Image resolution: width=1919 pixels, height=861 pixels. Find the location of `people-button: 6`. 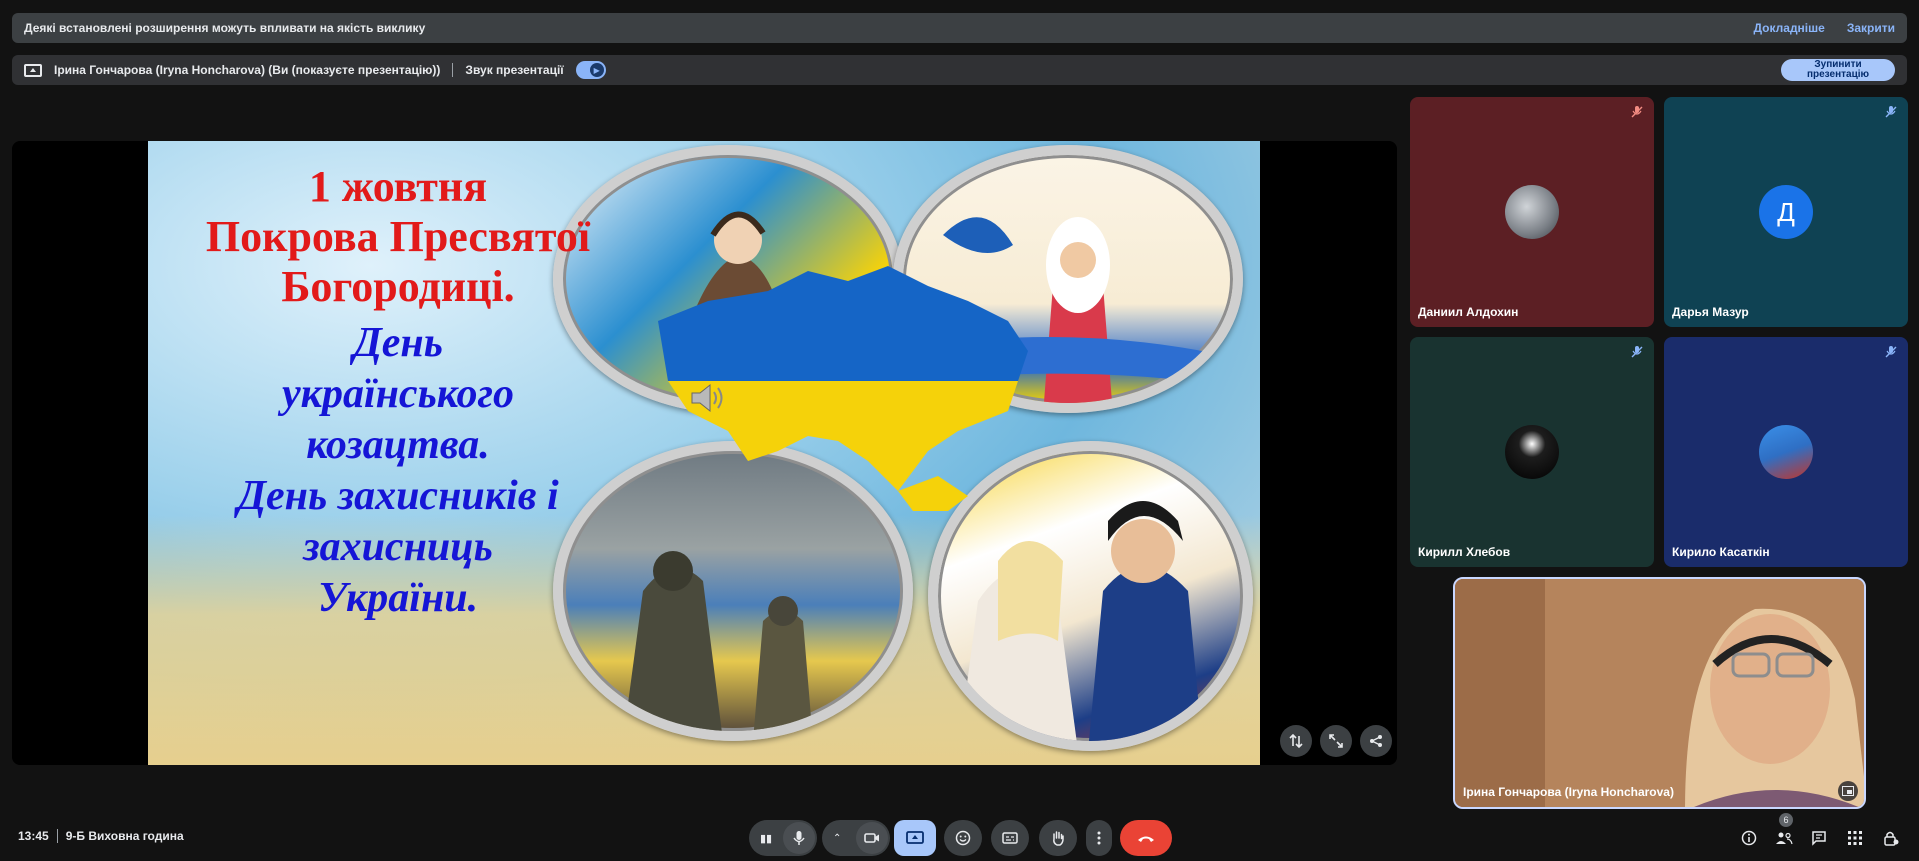

people-button: 6 is located at coordinates (1784, 831).